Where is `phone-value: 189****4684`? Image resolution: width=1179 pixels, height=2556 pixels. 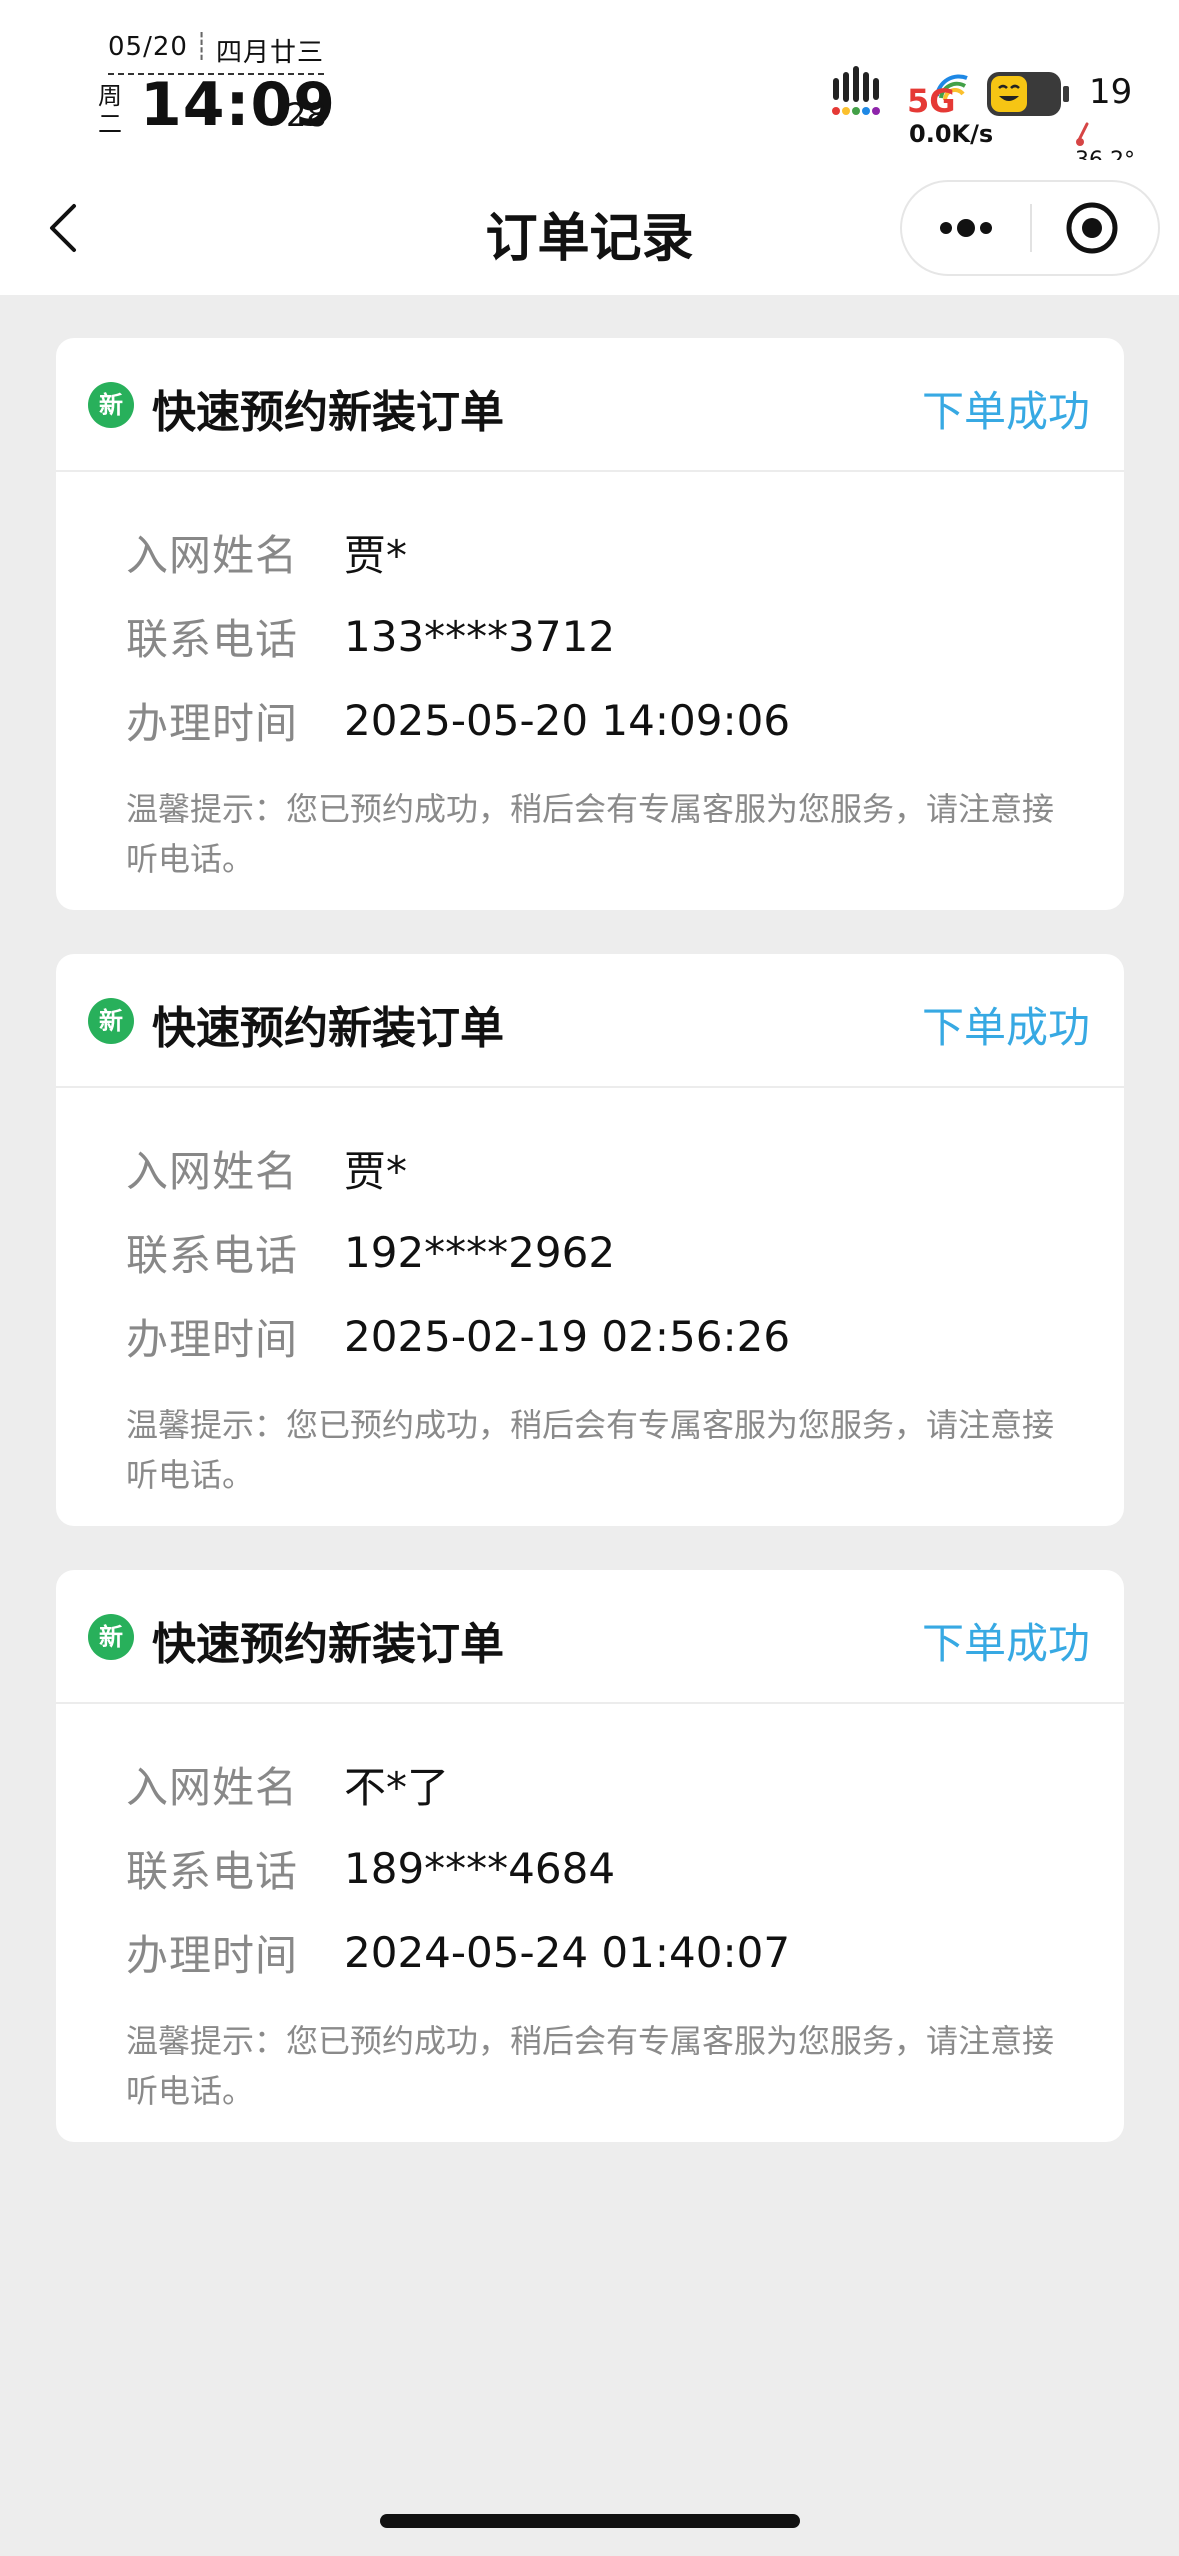
phone-value: 189****4684 is located at coordinates (480, 1868).